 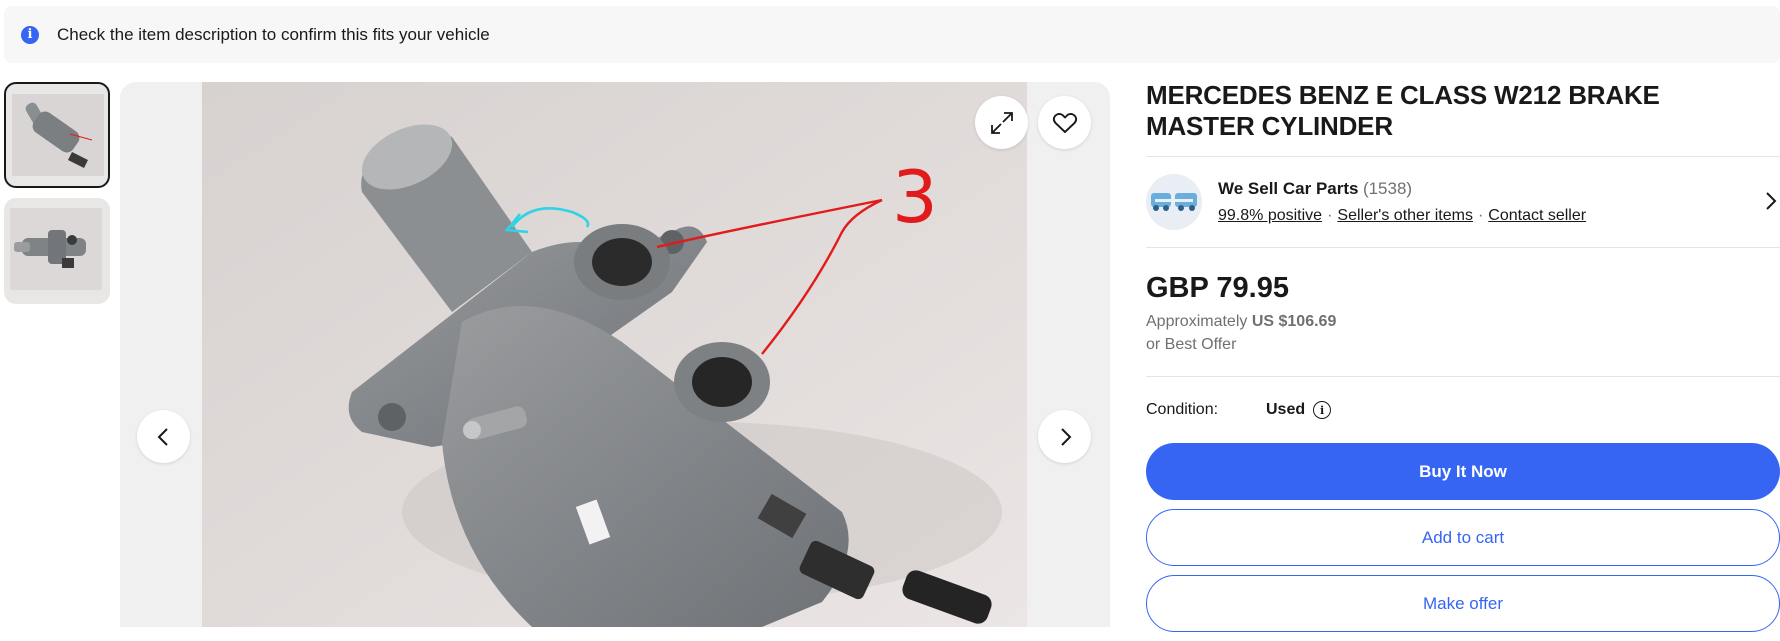 I want to click on seller-name: We Sell Car Parts, so click(x=1288, y=188).